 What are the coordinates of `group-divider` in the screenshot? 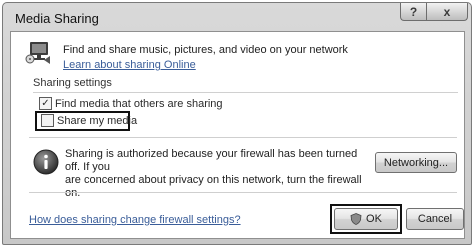 It's located at (245, 92).